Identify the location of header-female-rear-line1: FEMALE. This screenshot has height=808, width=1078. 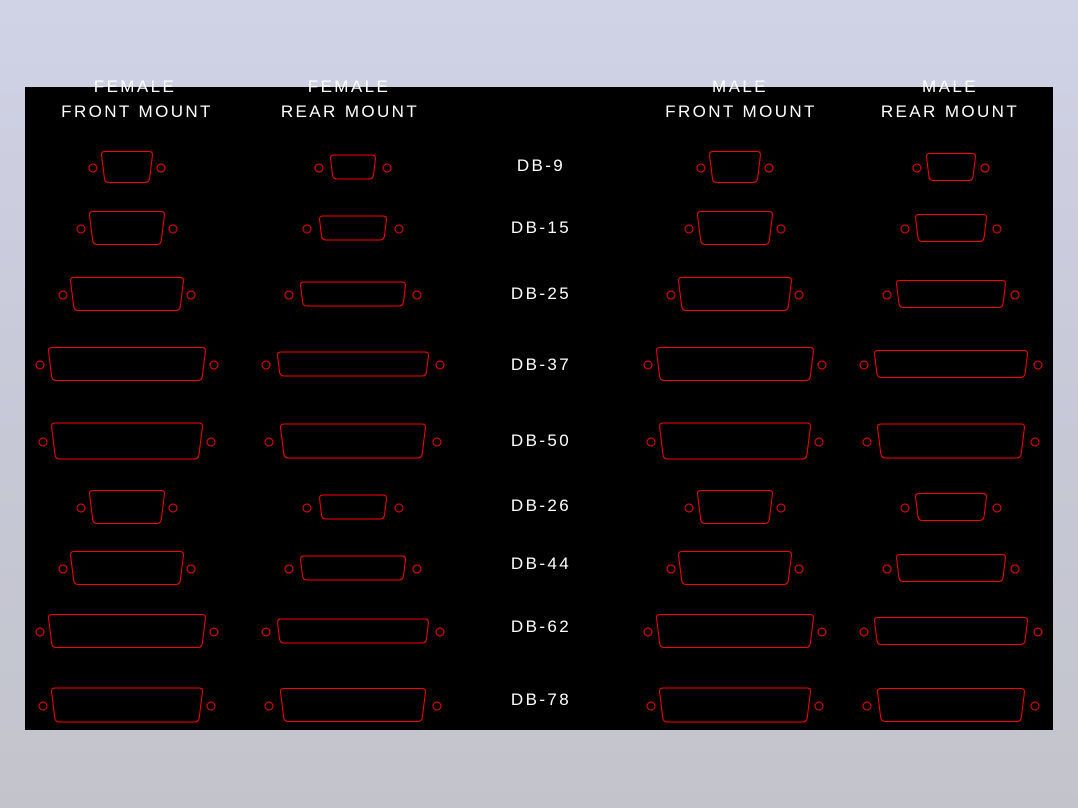
(349, 86).